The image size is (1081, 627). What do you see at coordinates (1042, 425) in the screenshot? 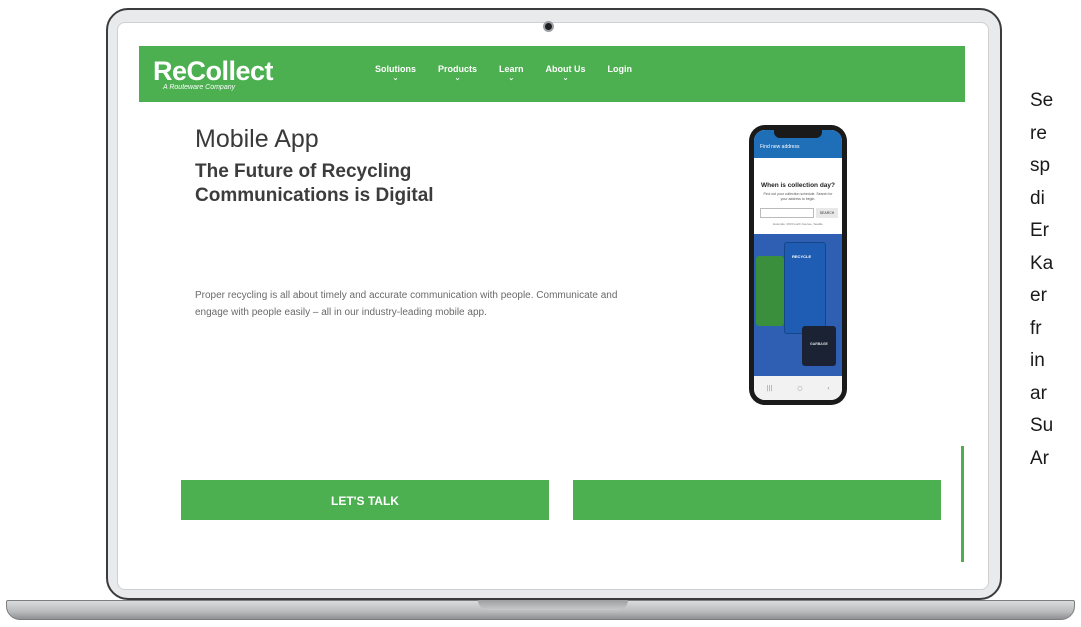
I see `side-text-line: Su` at bounding box center [1042, 425].